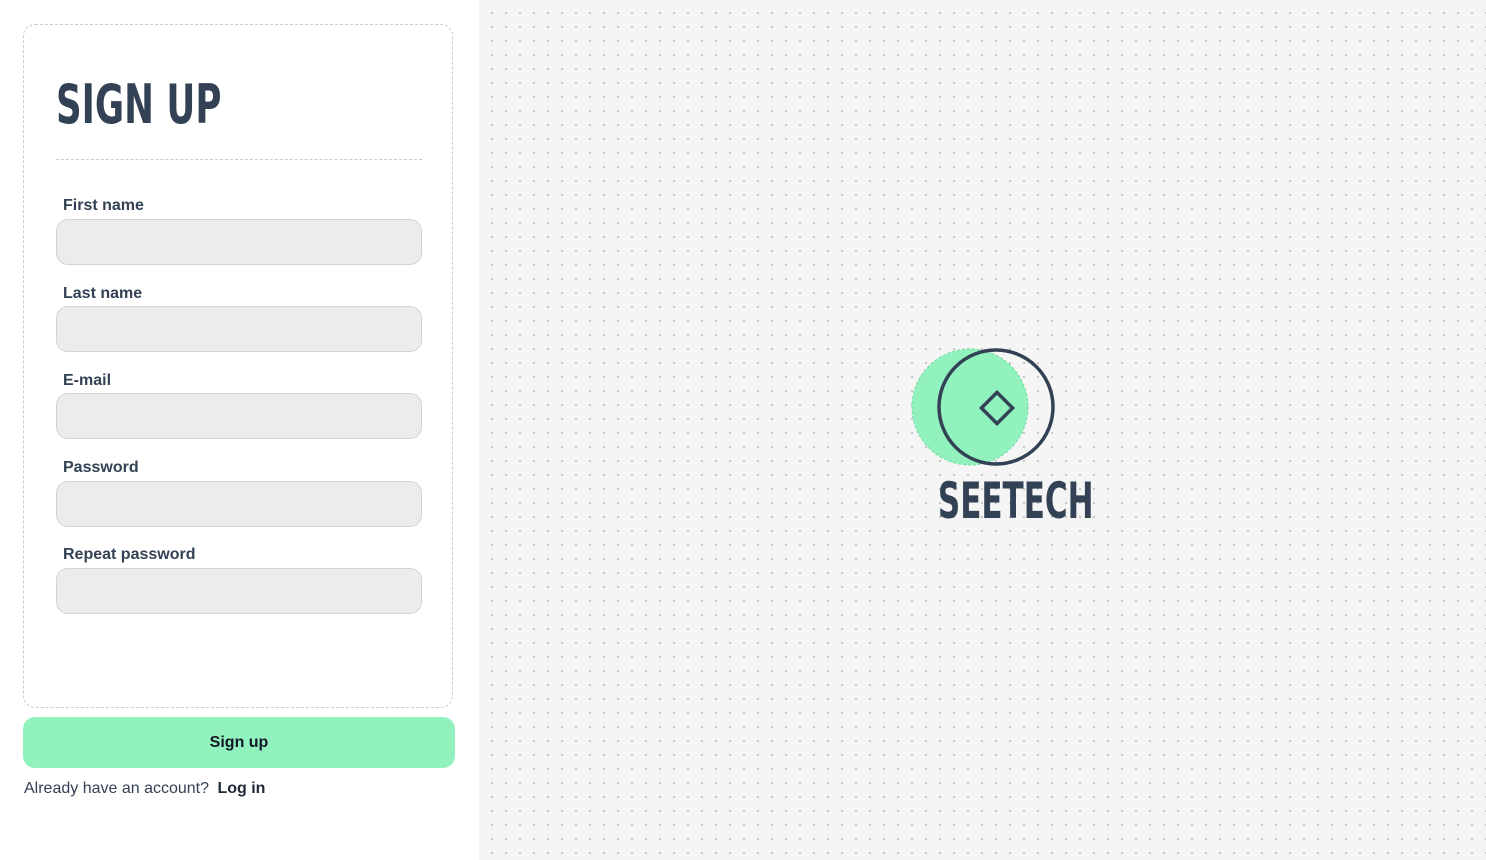 The image size is (1486, 860). I want to click on login-prompt-row: Already have an account? Log in, so click(144, 789).